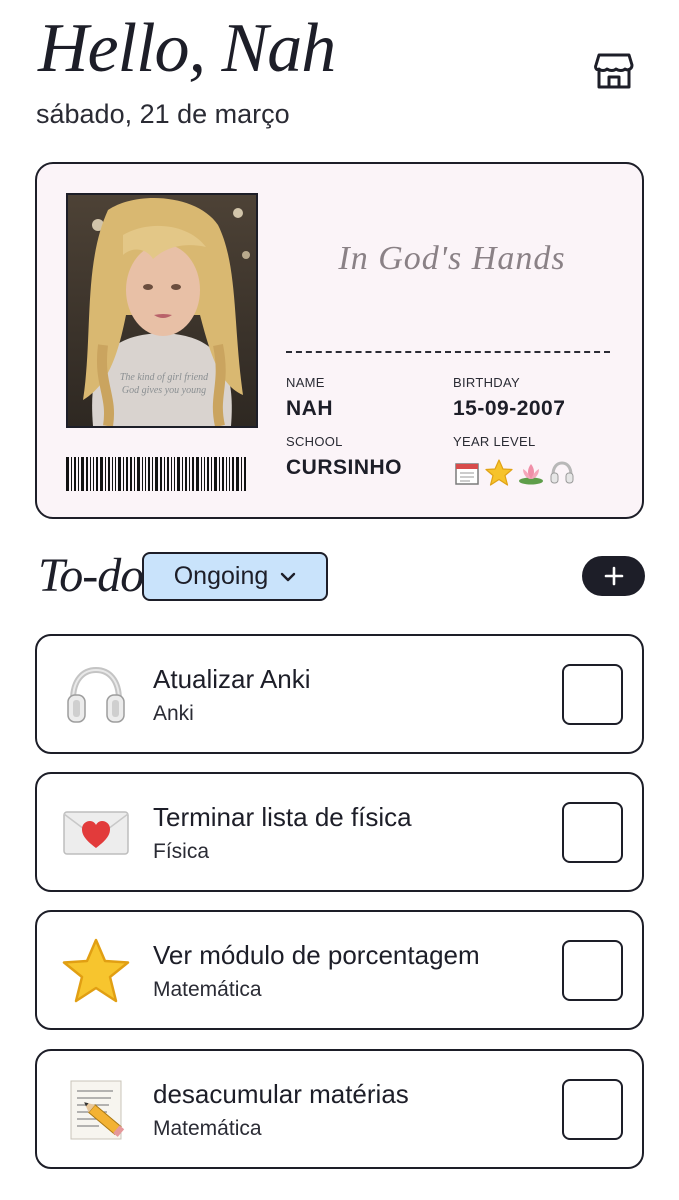 The height and width of the screenshot is (1200, 679). I want to click on store-button, so click(614, 71).